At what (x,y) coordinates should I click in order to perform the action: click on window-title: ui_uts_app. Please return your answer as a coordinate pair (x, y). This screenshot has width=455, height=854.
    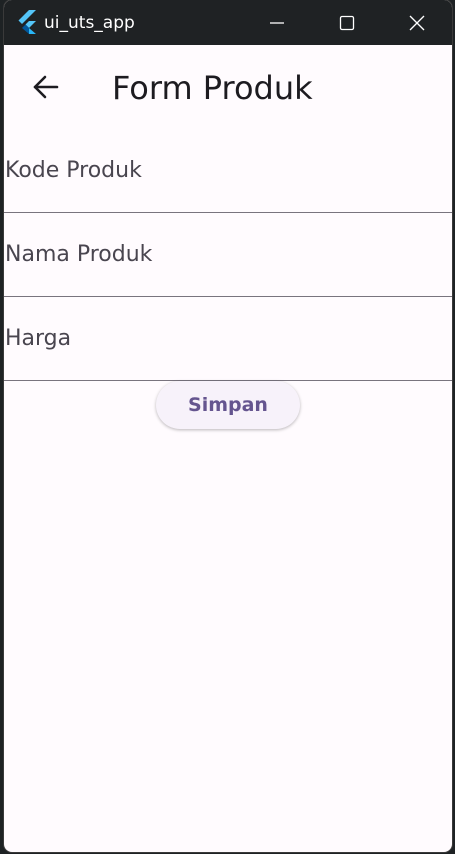
    Looking at the image, I should click on (89, 23).